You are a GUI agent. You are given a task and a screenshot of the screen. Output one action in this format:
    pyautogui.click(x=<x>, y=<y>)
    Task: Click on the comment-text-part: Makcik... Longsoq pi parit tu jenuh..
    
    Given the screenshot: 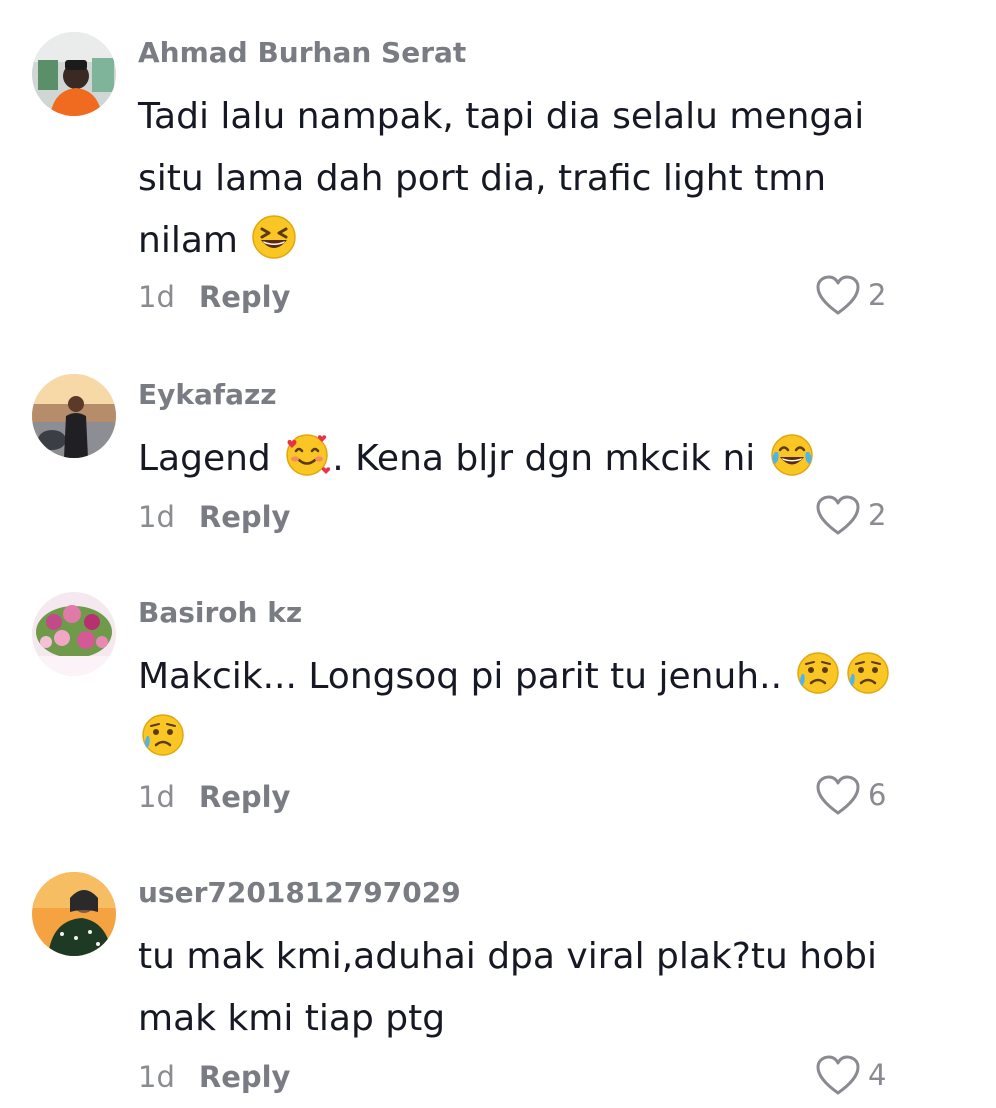 What is the action you would take?
    pyautogui.click(x=466, y=676)
    